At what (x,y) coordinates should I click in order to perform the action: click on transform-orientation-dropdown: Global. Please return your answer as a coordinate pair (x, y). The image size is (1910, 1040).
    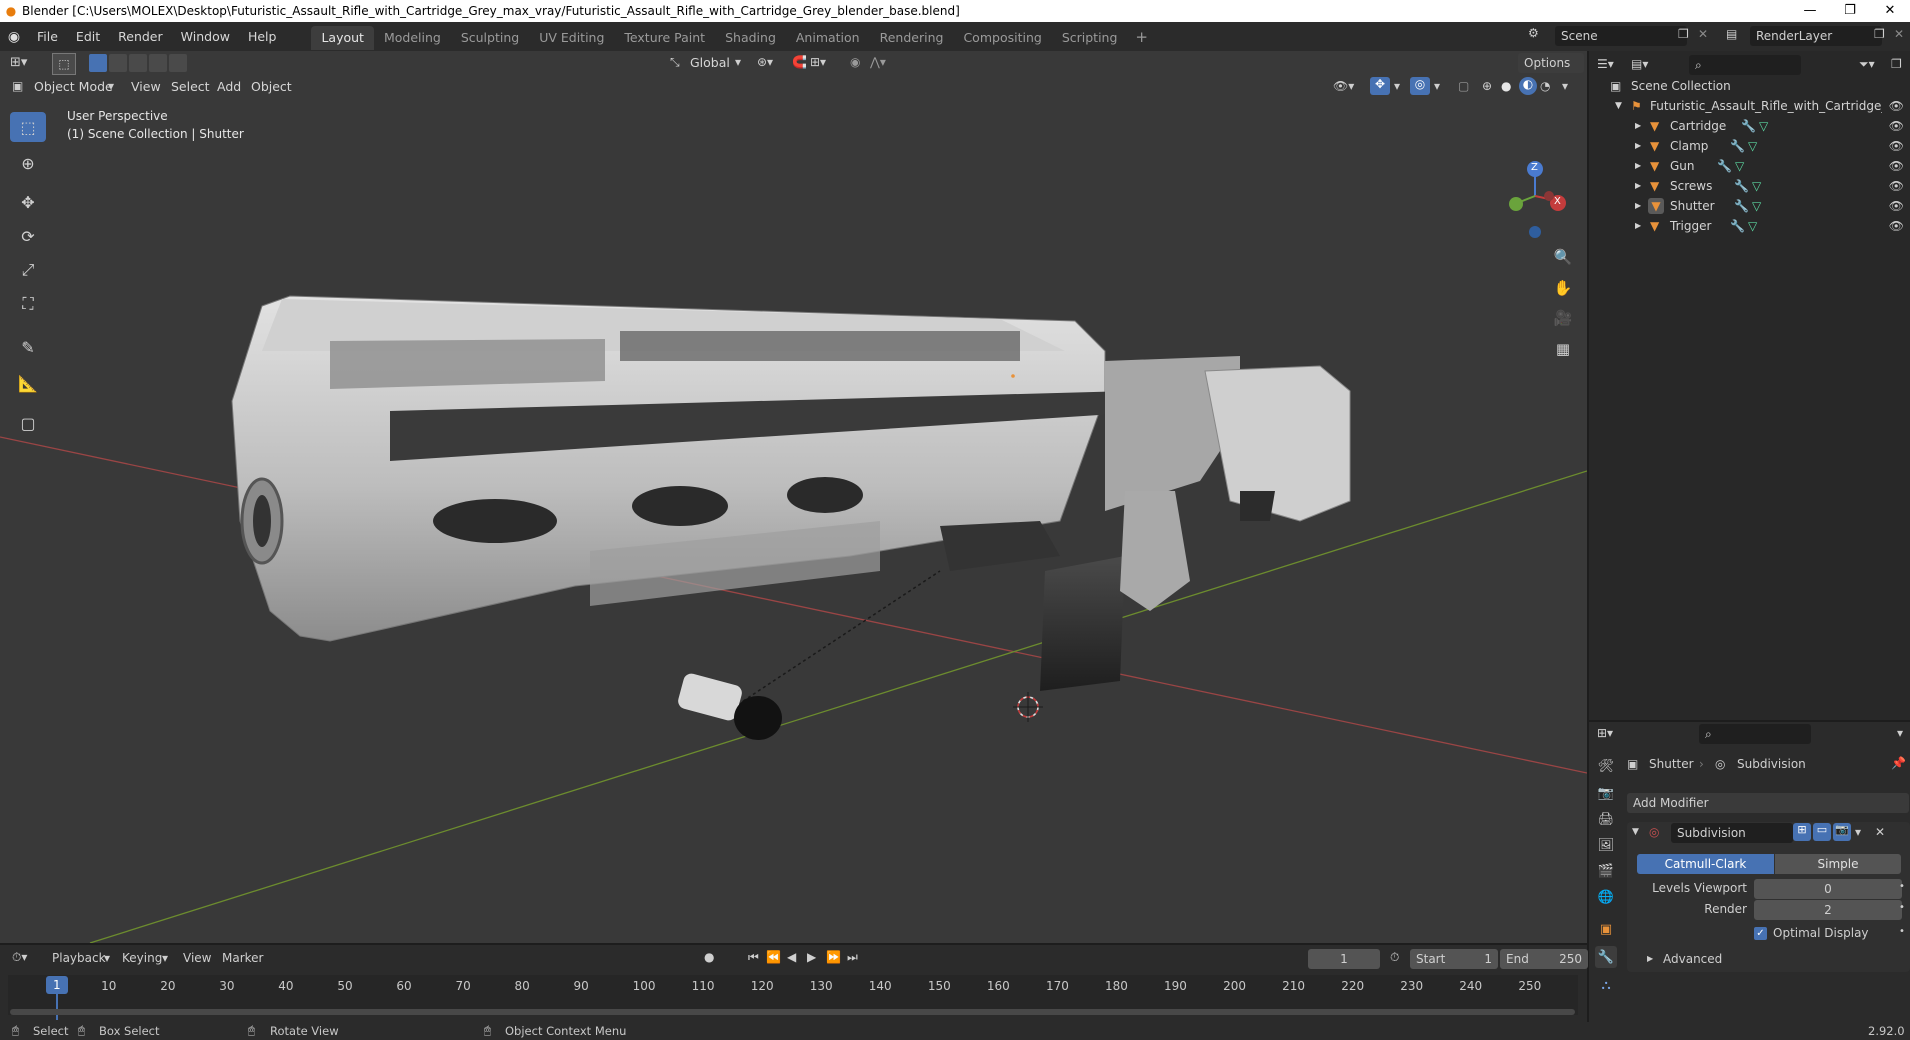
    Looking at the image, I should click on (710, 63).